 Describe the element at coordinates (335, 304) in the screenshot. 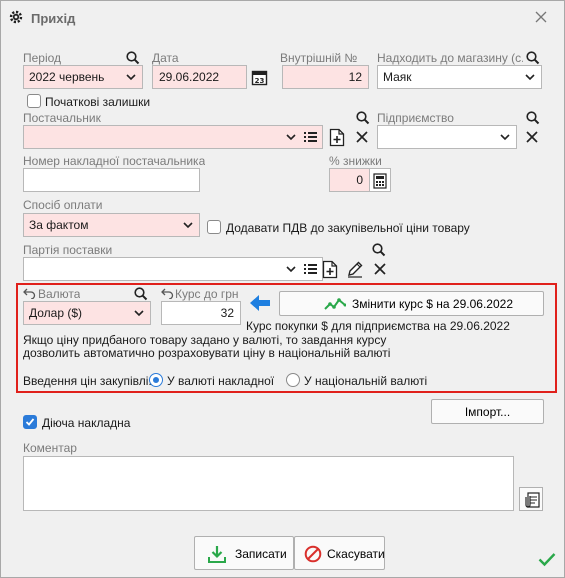

I see `trend-chart-icon` at that location.